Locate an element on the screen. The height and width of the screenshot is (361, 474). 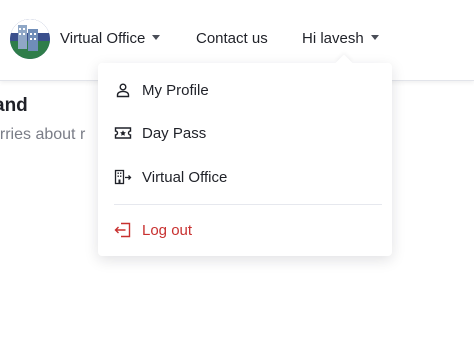
nav-virtual-office: Virtual Office is located at coordinates (110, 39).